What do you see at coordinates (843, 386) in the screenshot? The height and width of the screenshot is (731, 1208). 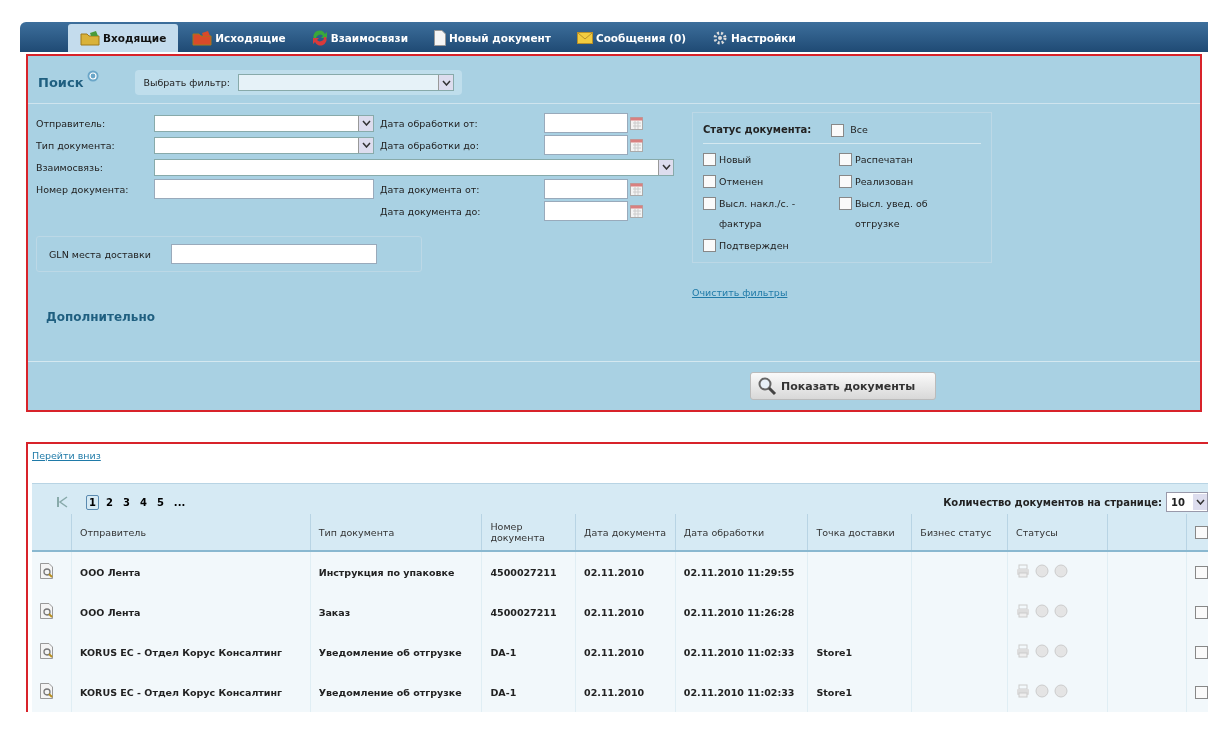 I see `show-documents-button: Показать документы` at bounding box center [843, 386].